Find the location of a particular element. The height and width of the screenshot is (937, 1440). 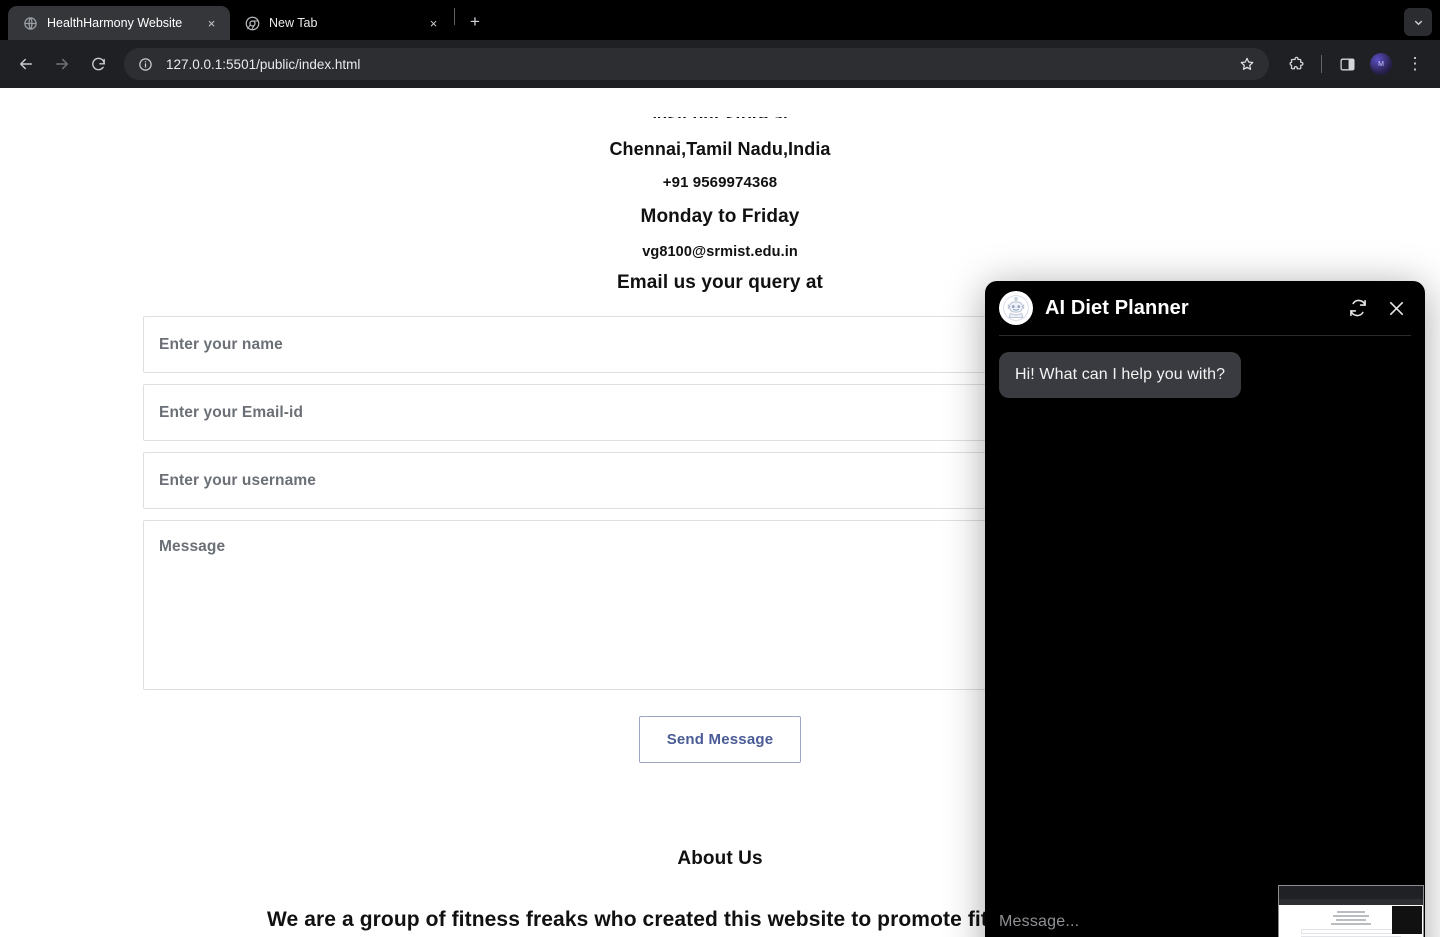

tab-separator is located at coordinates (454, 16).